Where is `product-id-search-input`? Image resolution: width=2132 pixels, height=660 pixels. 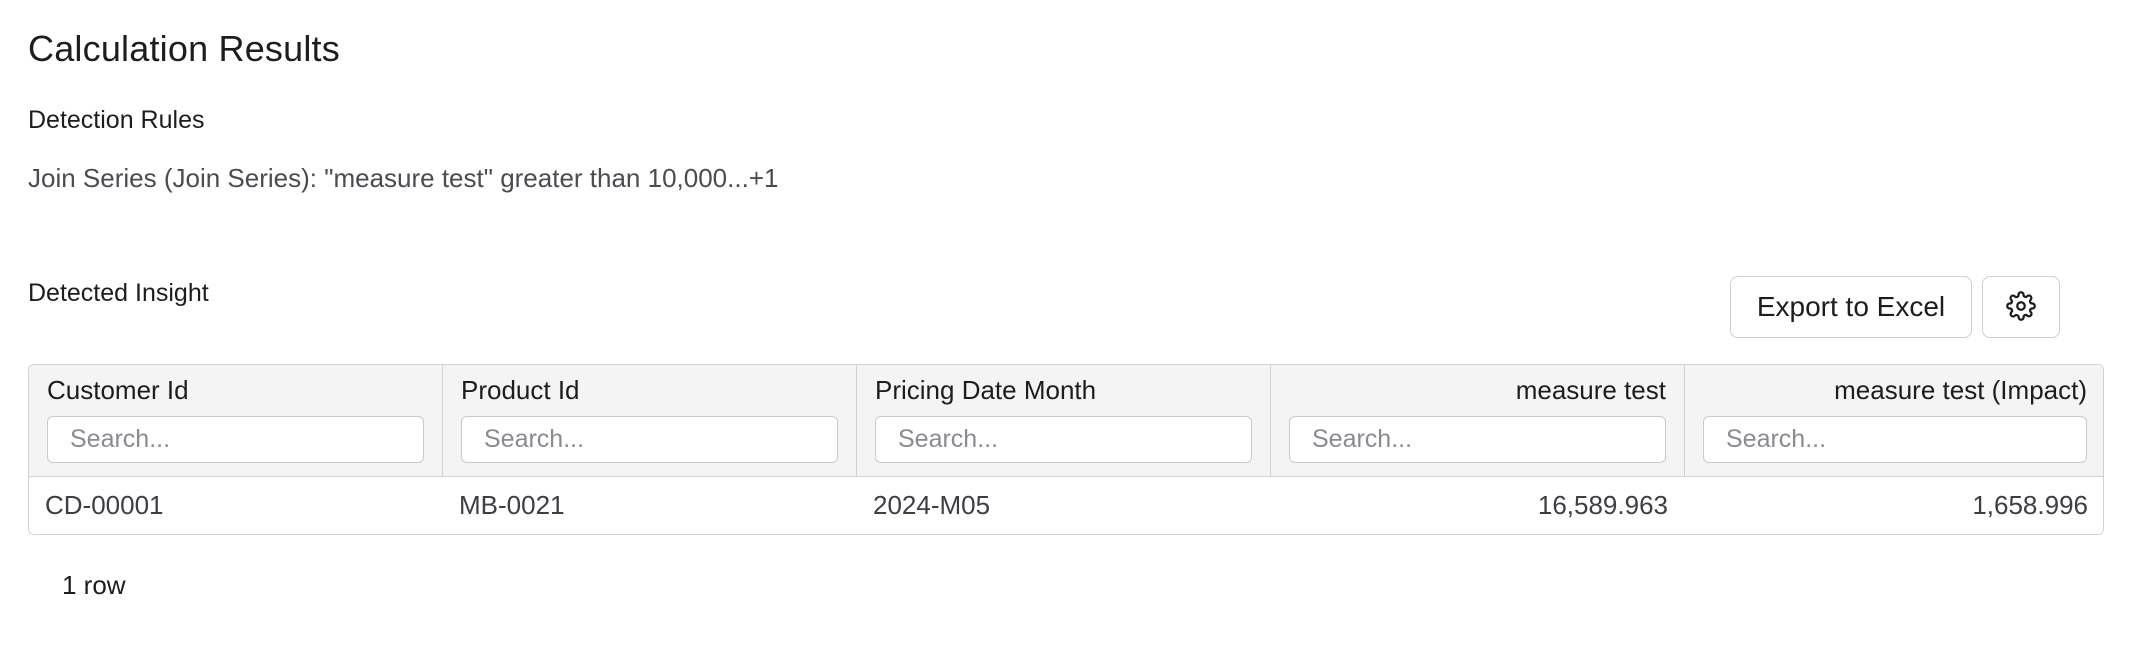 product-id-search-input is located at coordinates (649, 439).